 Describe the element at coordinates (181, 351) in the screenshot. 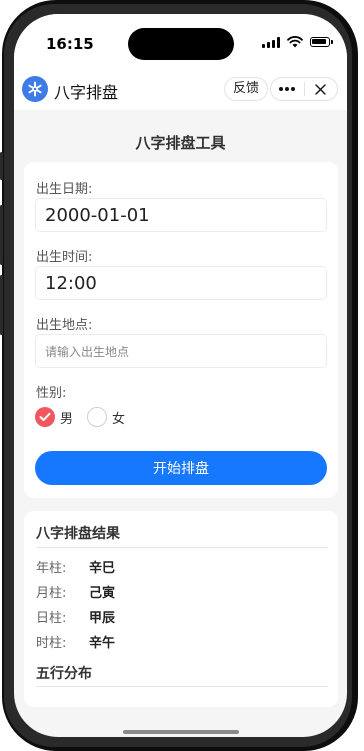

I see `birth-place-input: 请输入出生地点` at that location.